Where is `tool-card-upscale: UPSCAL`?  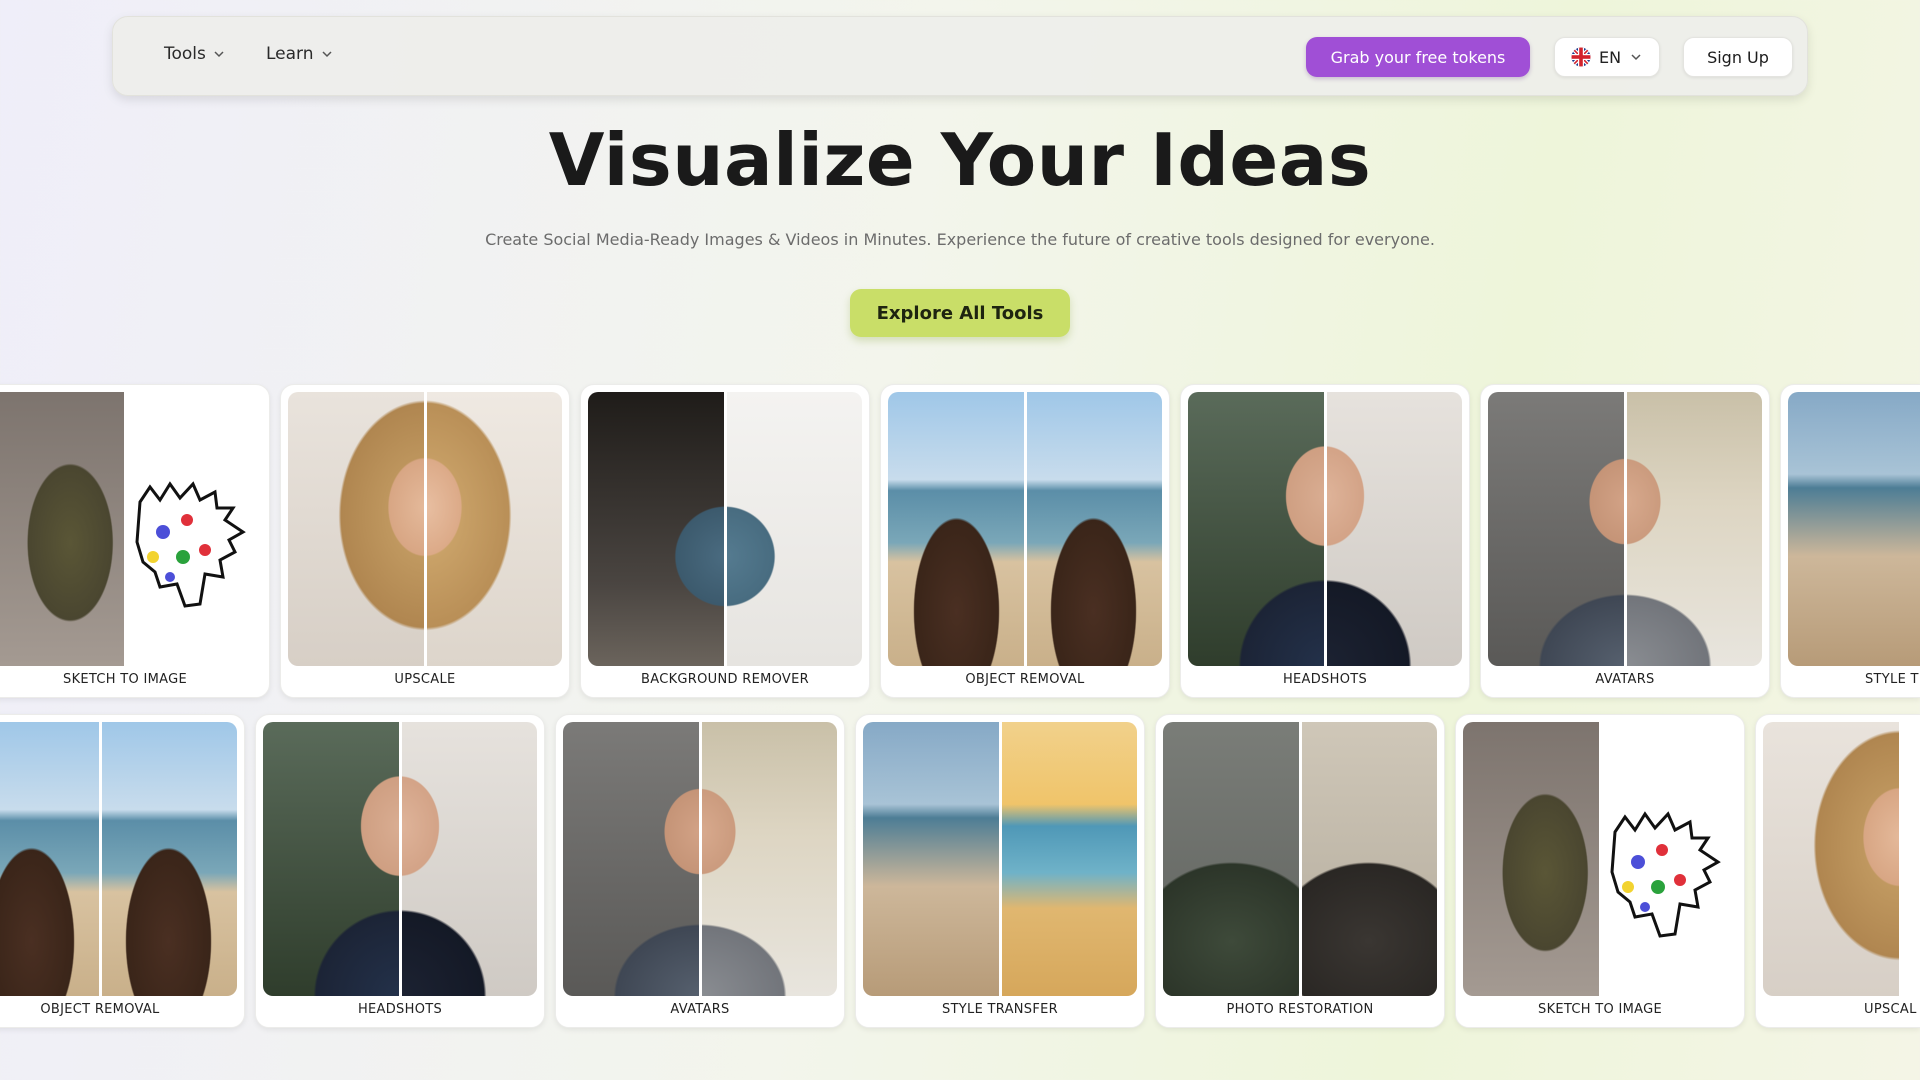
tool-card-upscale: UPSCAL is located at coordinates (1837, 871).